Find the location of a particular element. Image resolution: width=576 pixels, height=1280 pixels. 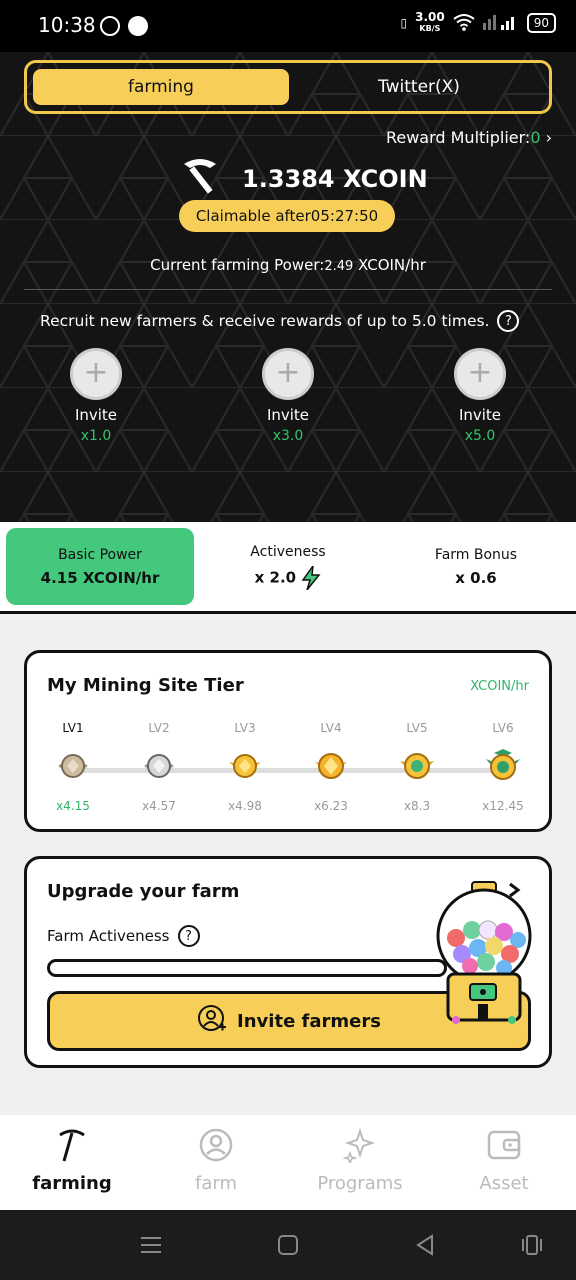

activeness-progress-bar is located at coordinates (247, 968).